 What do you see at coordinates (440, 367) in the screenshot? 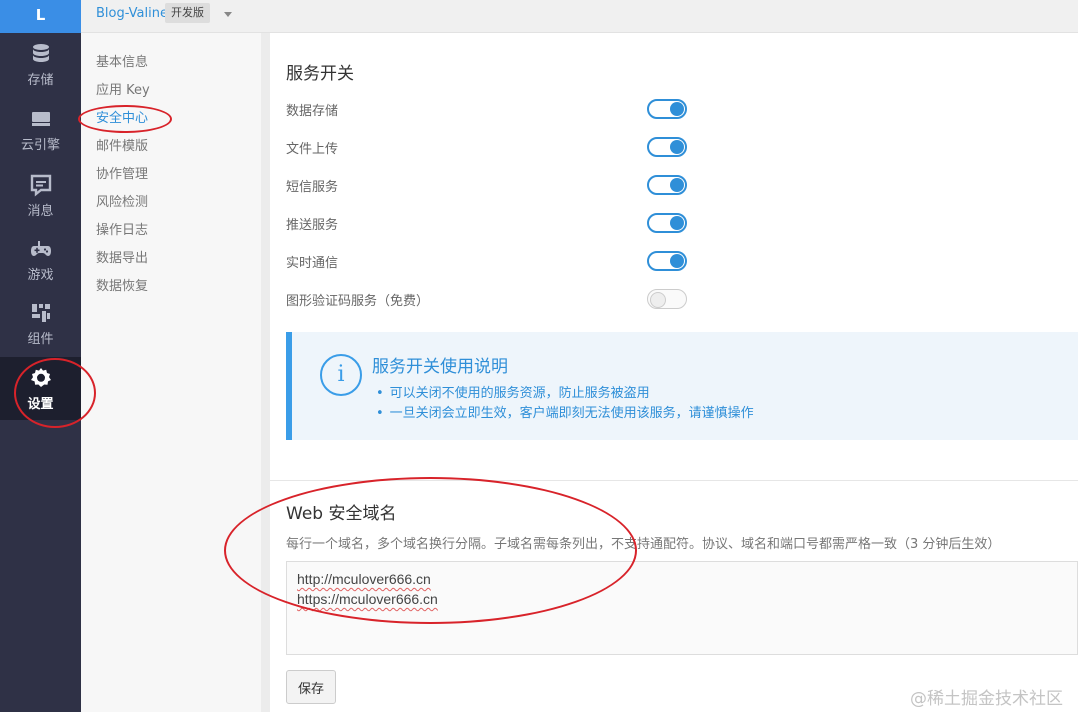
I see `info-title: 服务开关使用说明` at bounding box center [440, 367].